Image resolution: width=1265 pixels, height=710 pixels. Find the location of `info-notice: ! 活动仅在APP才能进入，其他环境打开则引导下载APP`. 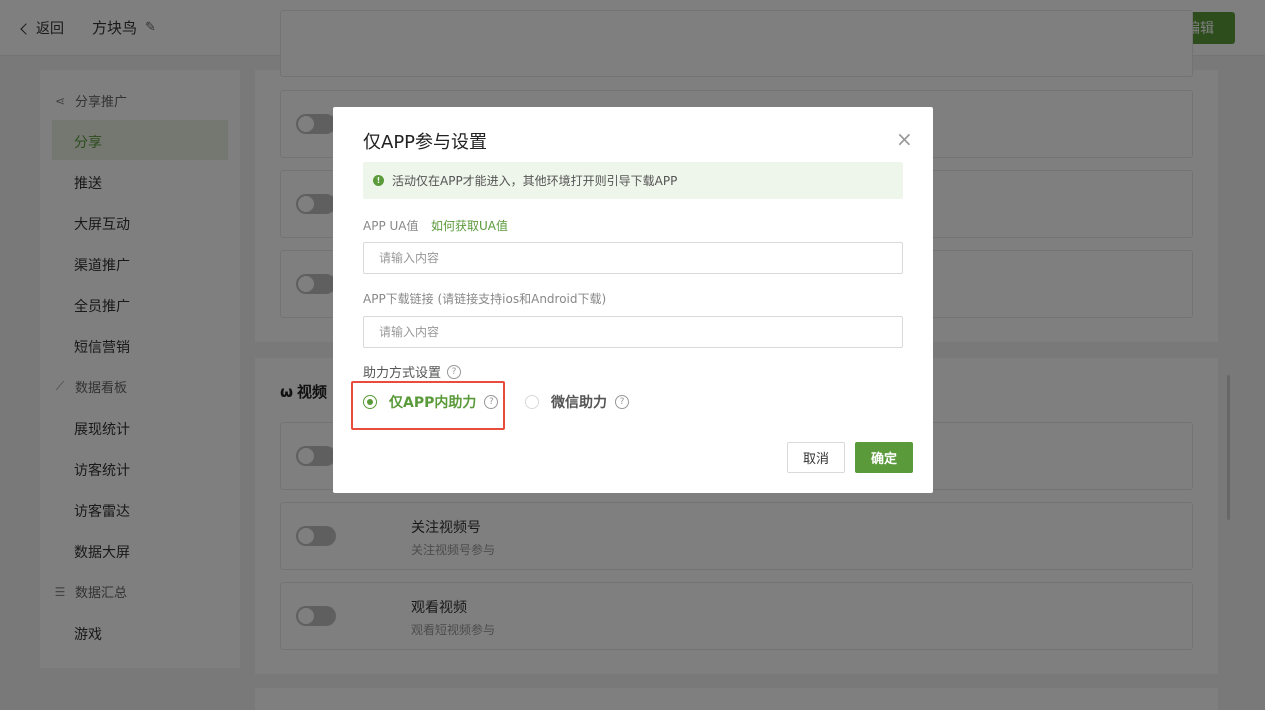

info-notice: ! 活动仅在APP才能进入，其他环境打开则引导下载APP is located at coordinates (633, 180).